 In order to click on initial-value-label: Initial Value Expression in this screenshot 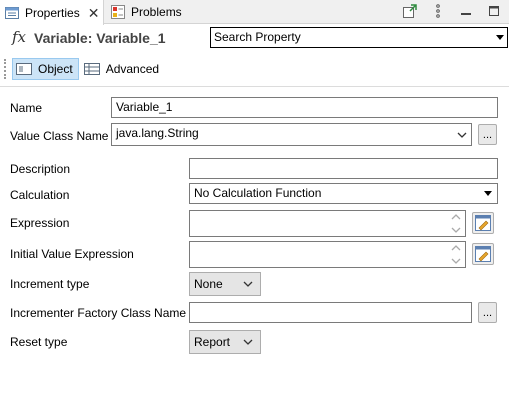, I will do `click(72, 254)`.